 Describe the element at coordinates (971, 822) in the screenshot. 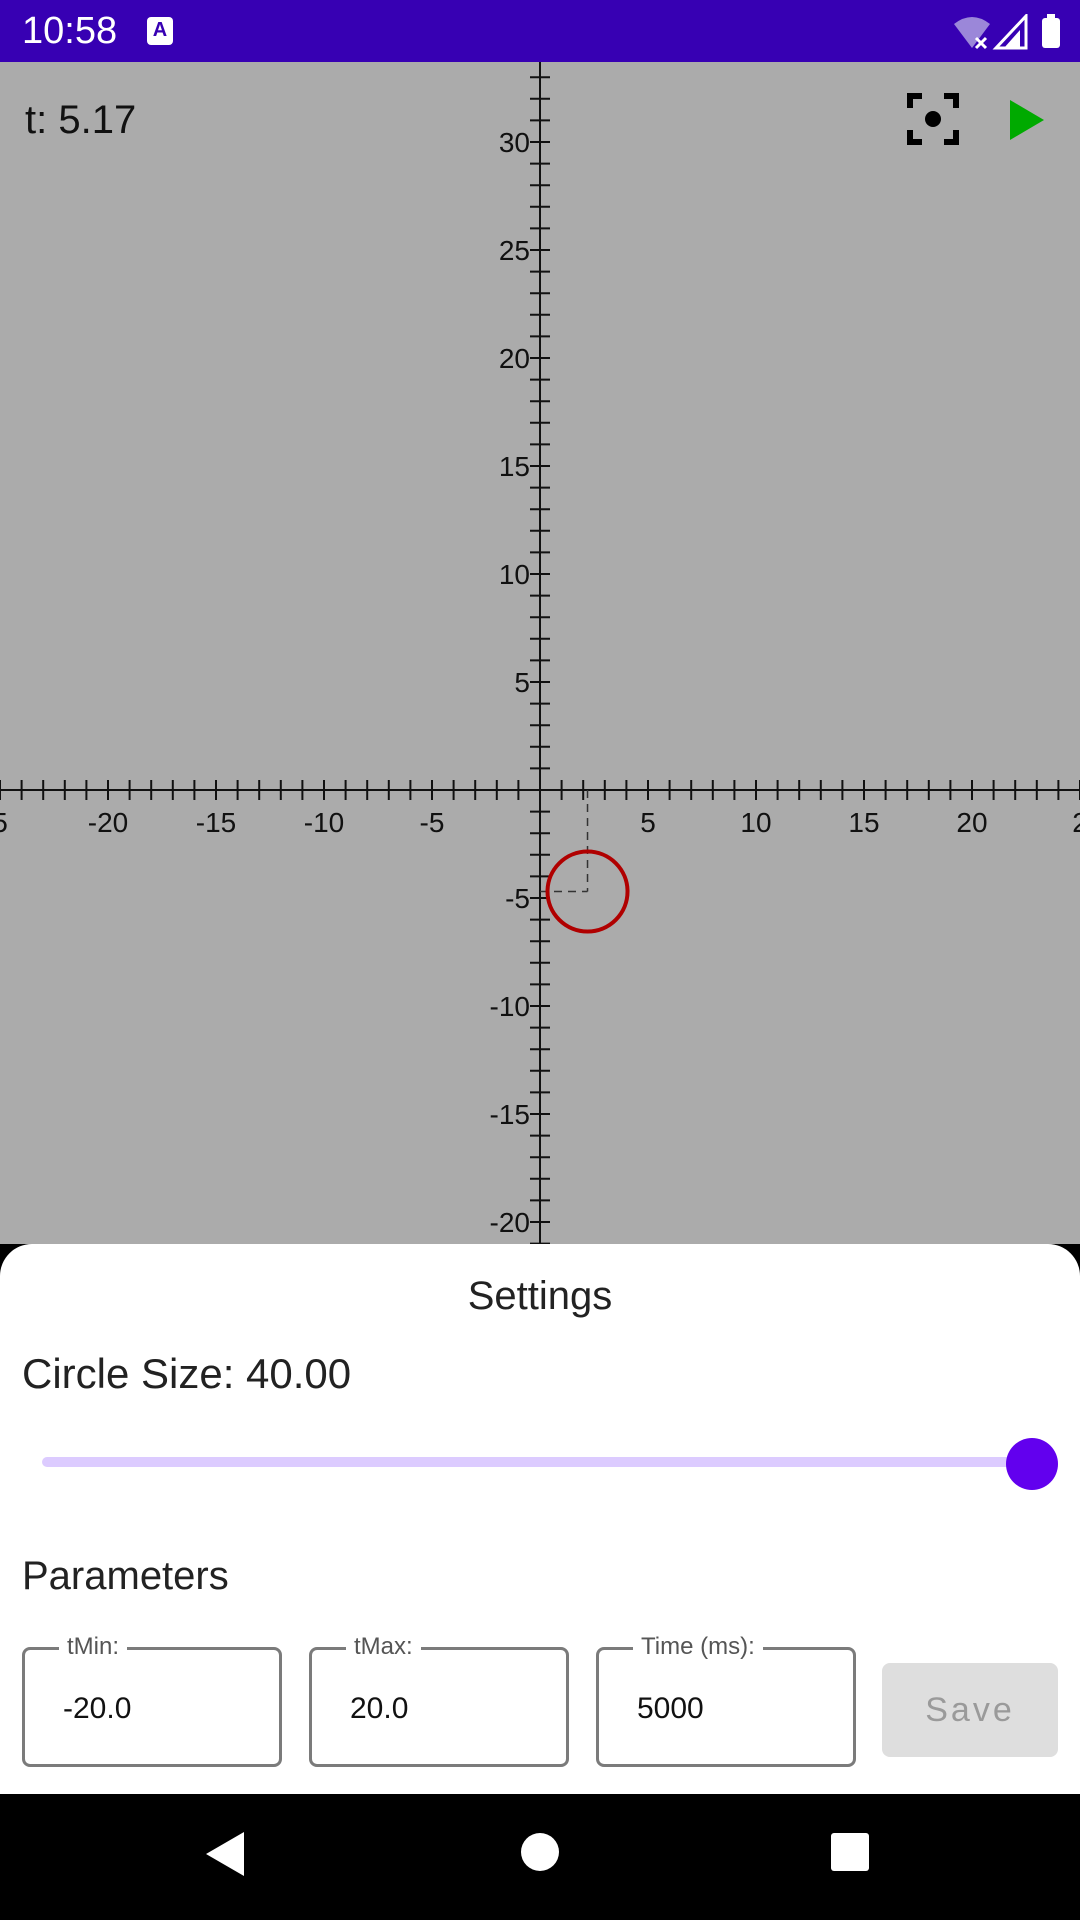

I see `x-tick-label: 20` at that location.